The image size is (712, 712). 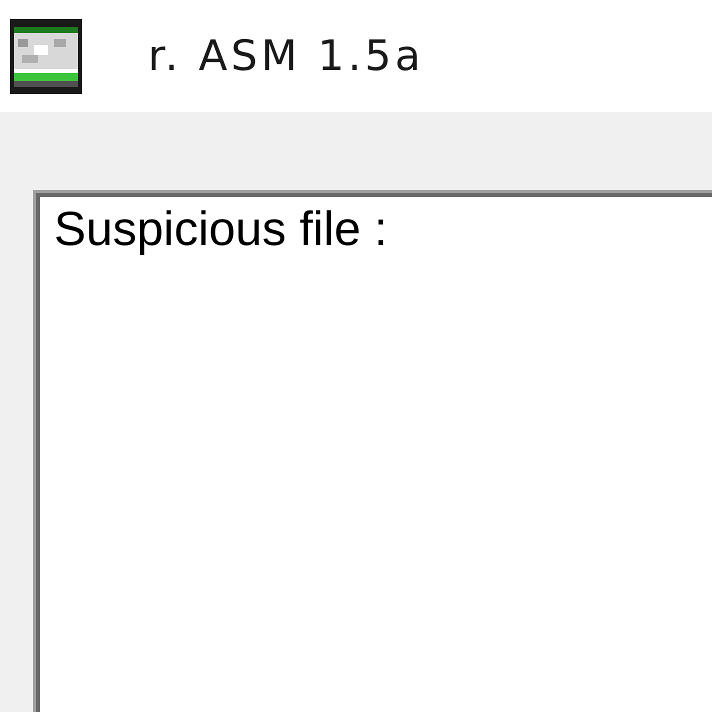 I want to click on window-title: r. ASM 1.5a, so click(x=286, y=56).